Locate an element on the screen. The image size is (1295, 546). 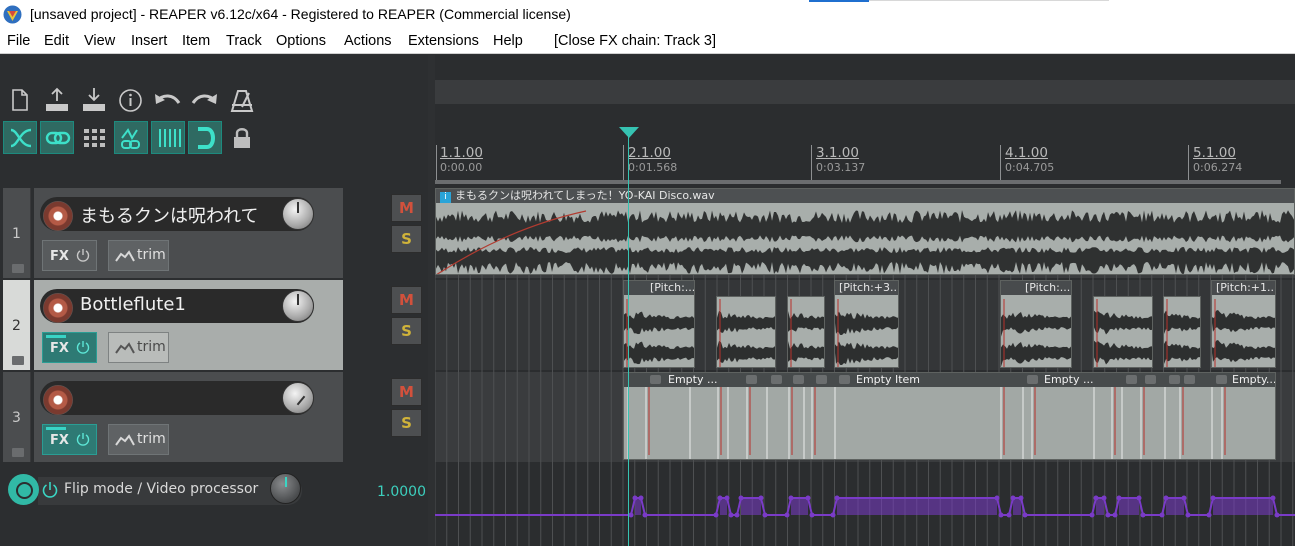
menu-options: Options is located at coordinates (301, 41).